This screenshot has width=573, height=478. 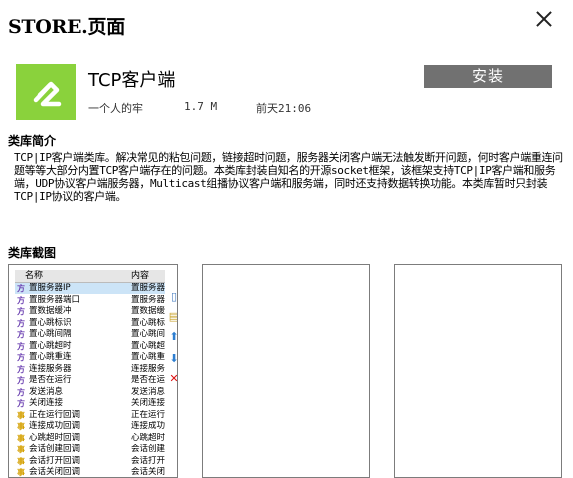 I want to click on row-name: 会话创建回调, so click(x=55, y=449).